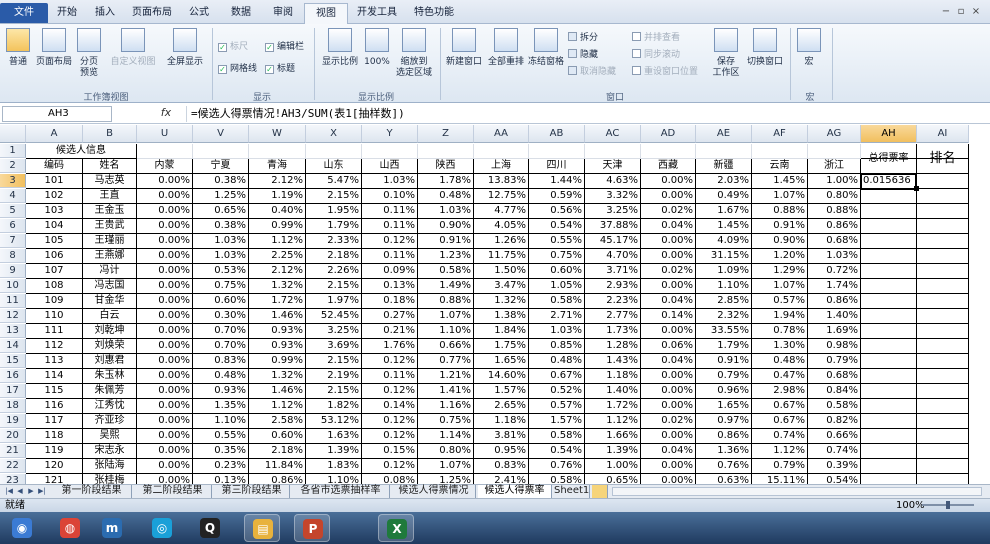 This screenshot has width=990, height=544. What do you see at coordinates (557, 151) in the screenshot?
I see `cell` at bounding box center [557, 151].